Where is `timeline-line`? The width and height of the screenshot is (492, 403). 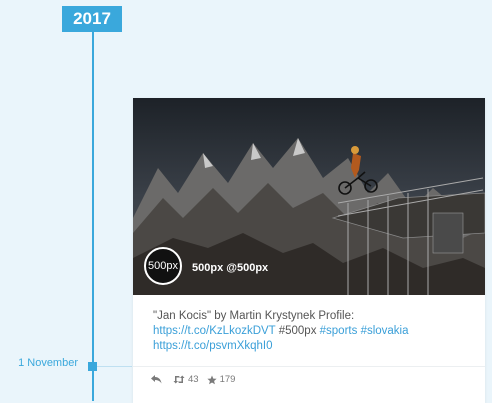
timeline-line is located at coordinates (93, 215).